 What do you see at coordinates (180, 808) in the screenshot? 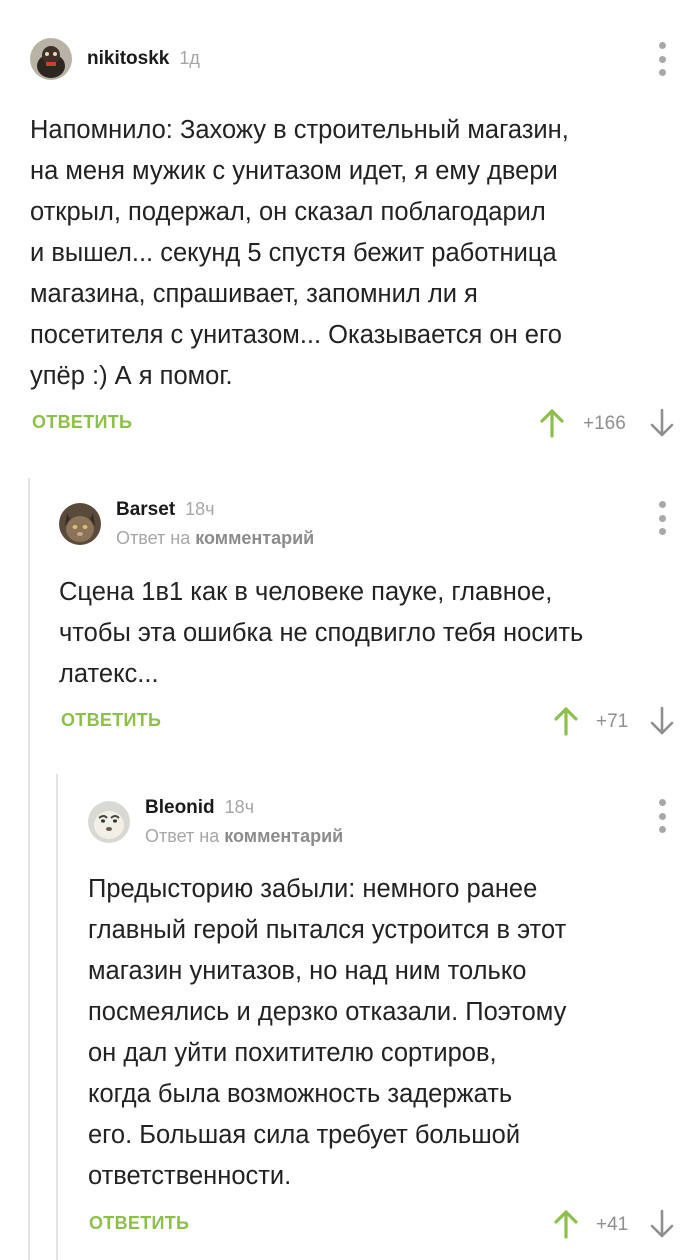
I see `username: Bleonid` at bounding box center [180, 808].